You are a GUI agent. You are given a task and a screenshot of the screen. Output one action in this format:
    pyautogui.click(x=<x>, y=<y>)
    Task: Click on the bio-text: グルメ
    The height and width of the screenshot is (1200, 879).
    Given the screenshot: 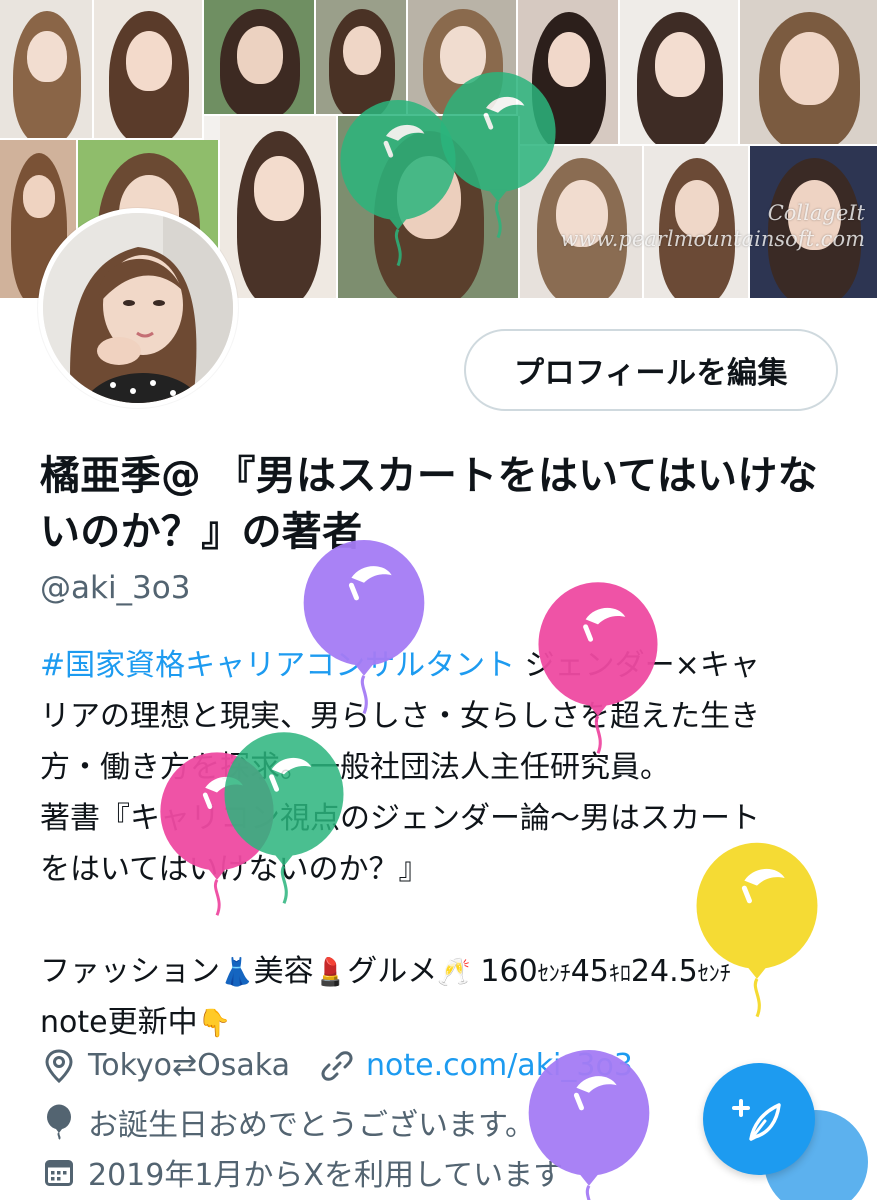 What is the action you would take?
    pyautogui.click(x=392, y=971)
    